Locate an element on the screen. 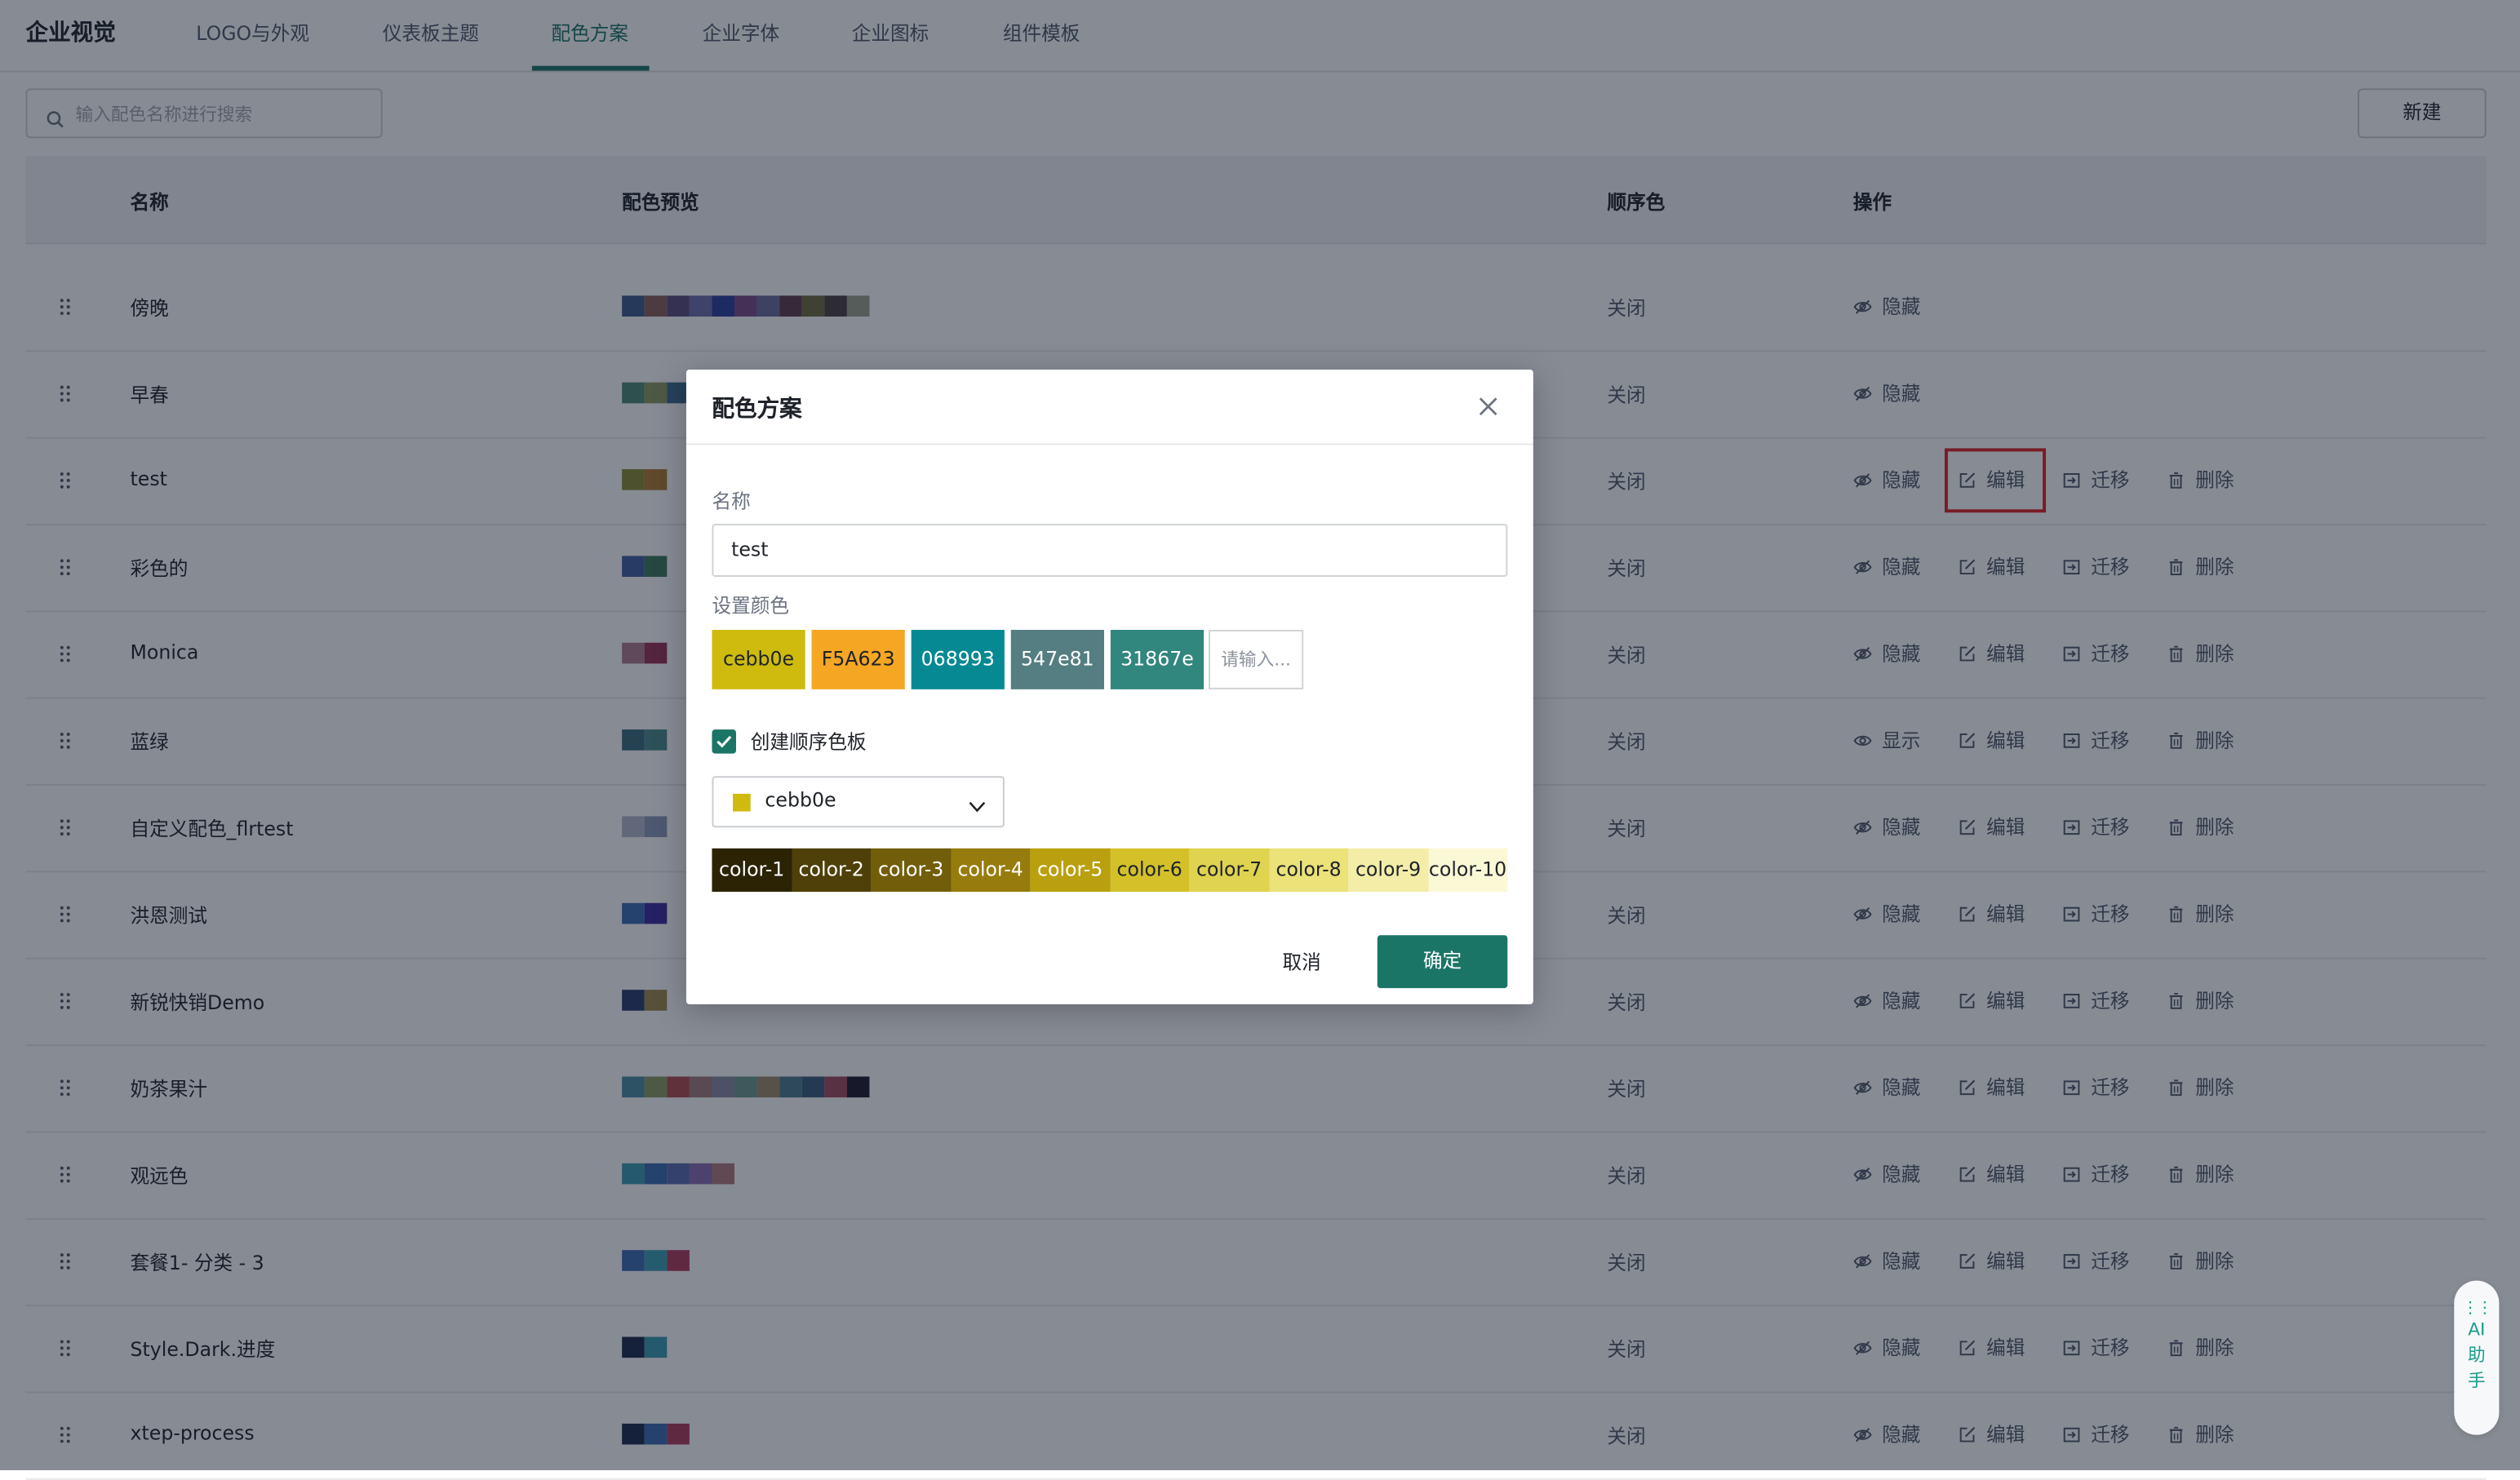  dialog-divider is located at coordinates (1109, 444).